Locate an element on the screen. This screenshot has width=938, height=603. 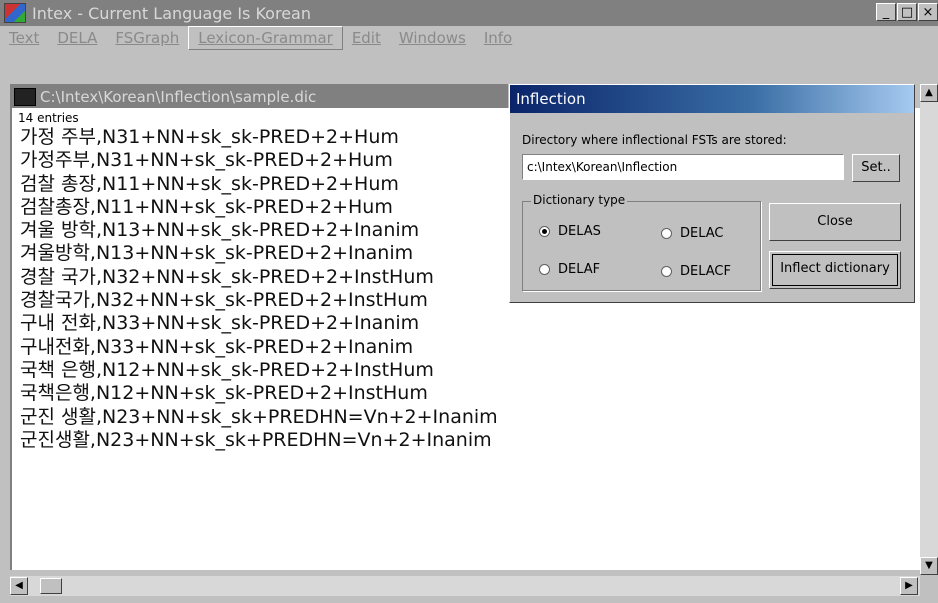
horizontal-scrollbar: ◀ ▶ is located at coordinates (465, 586).